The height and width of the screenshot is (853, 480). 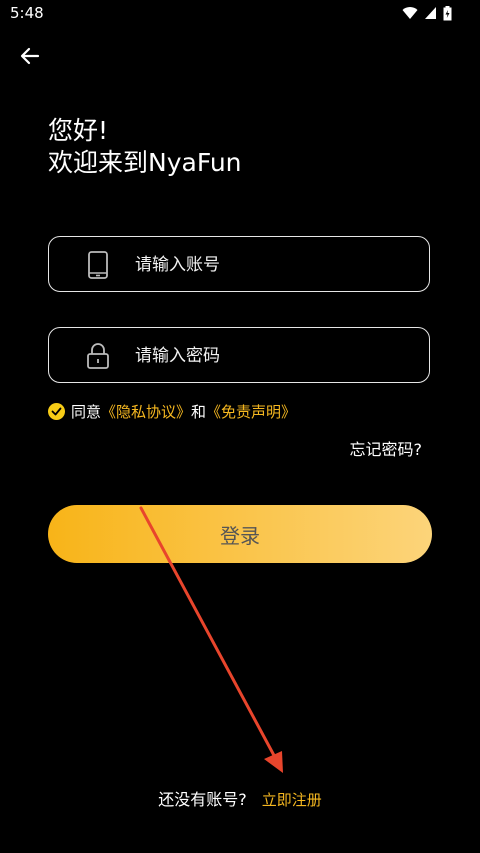 I want to click on phone-icon, so click(x=98, y=265).